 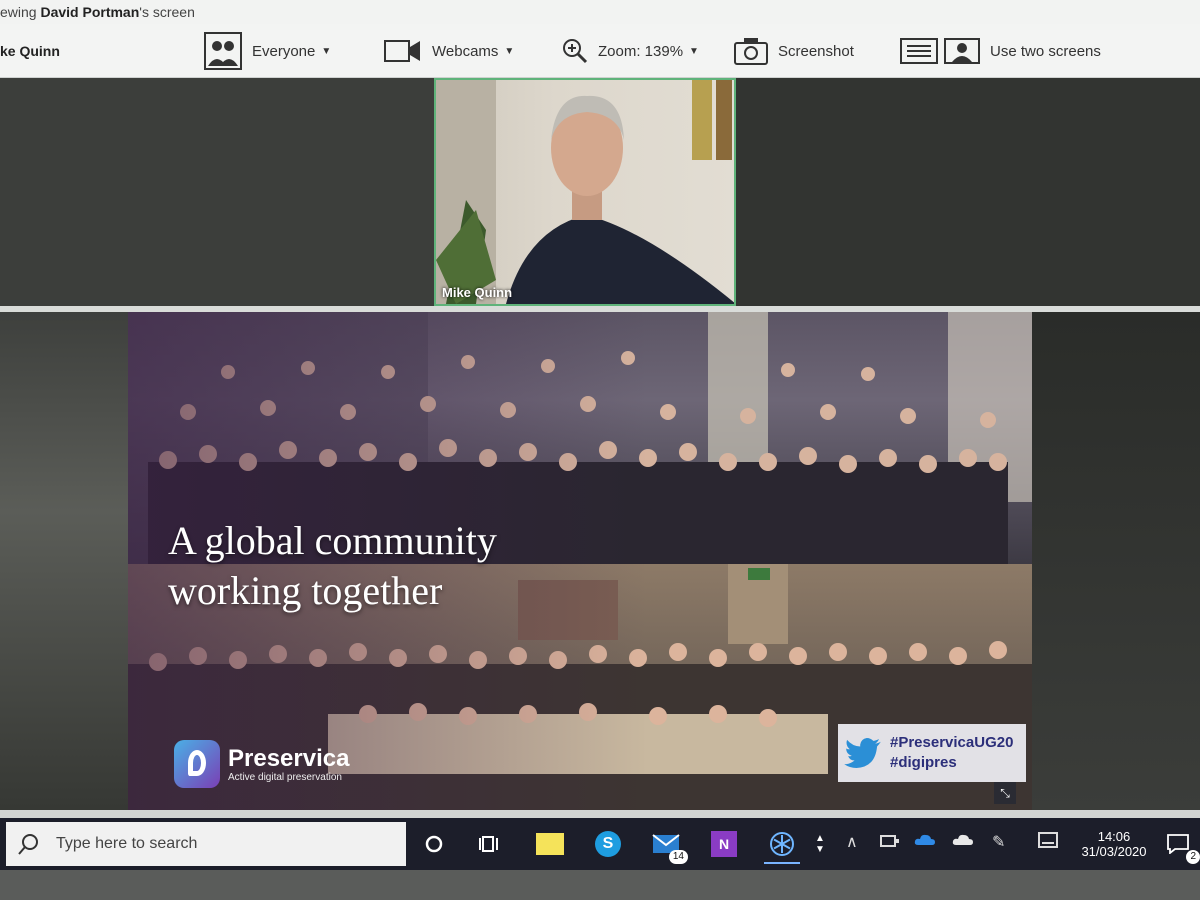 I want to click on active-app-icon, so click(x=782, y=845).